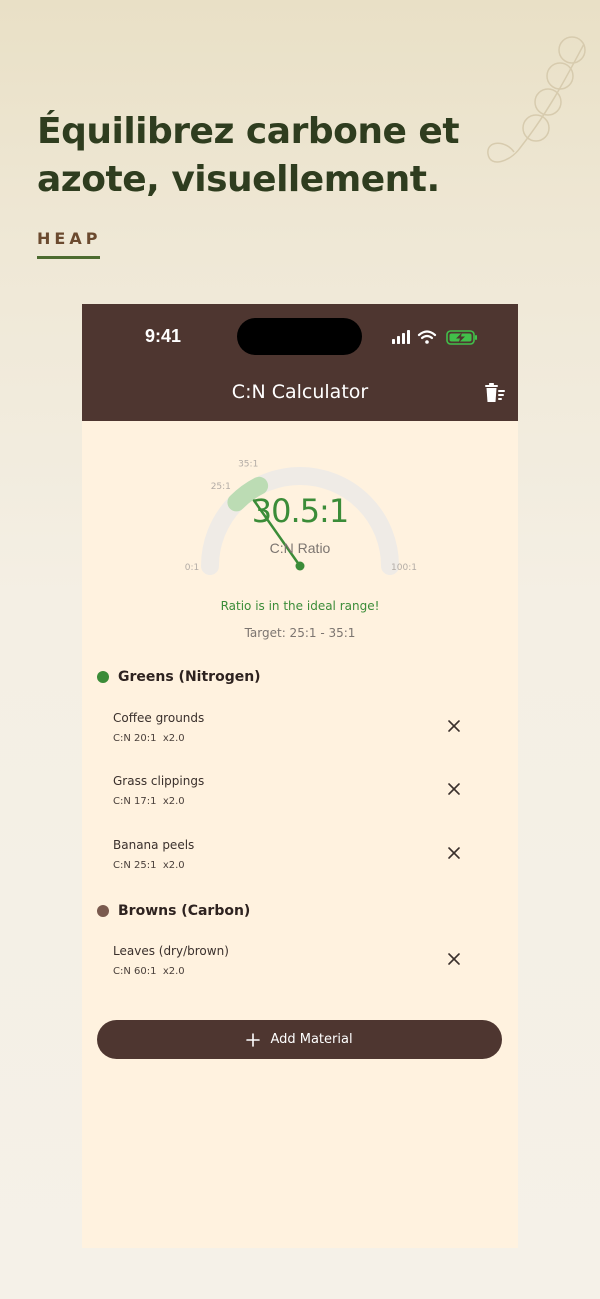 The image size is (600, 1299). Describe the element at coordinates (300, 511) in the screenshot. I see `ratio-value: 30.5:1` at that location.